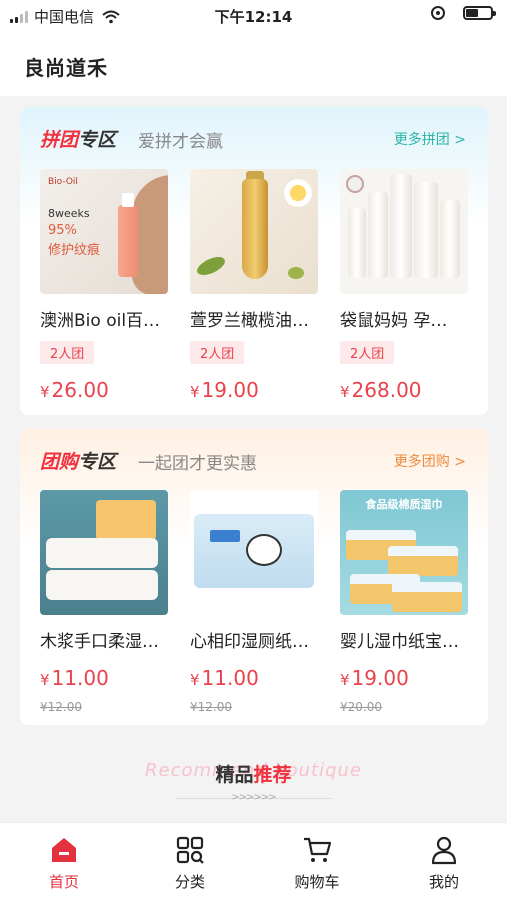 The height and width of the screenshot is (900, 507). I want to click on product-price: ¥26.00, so click(74, 390).